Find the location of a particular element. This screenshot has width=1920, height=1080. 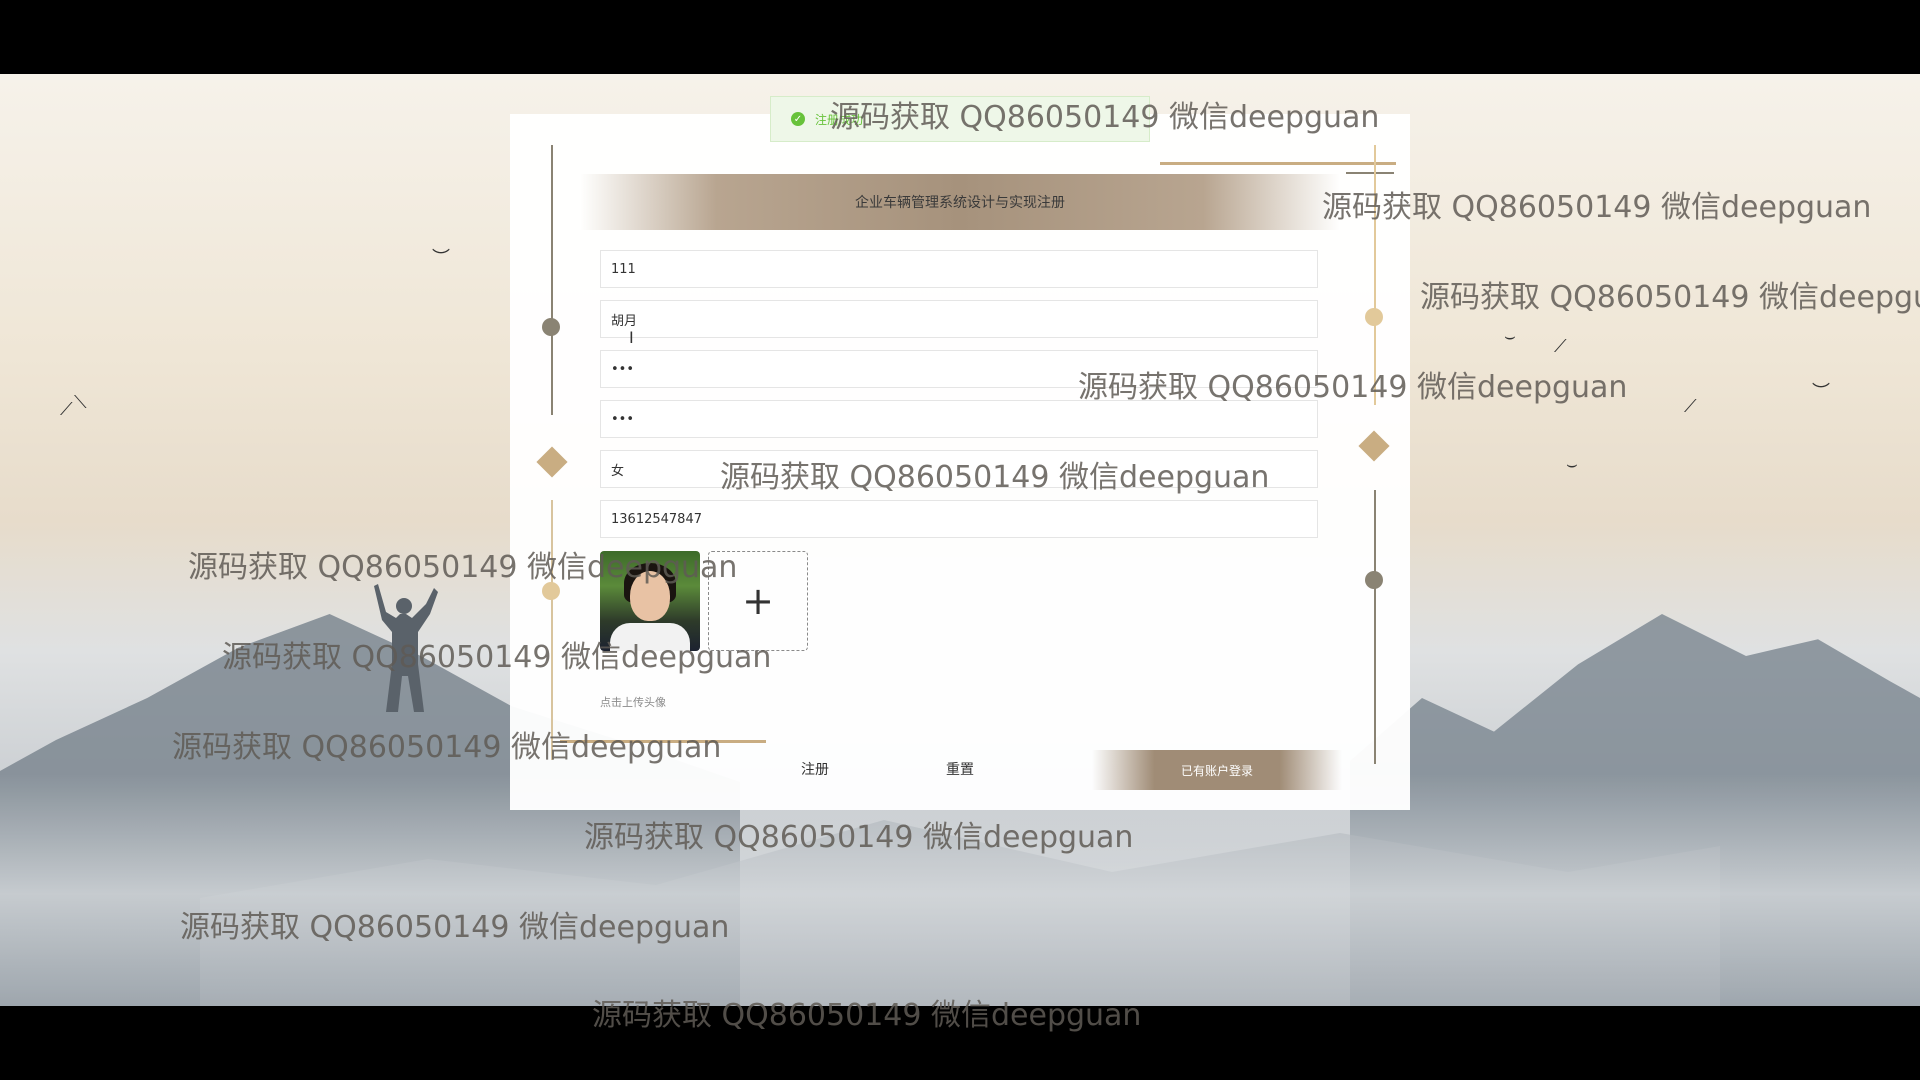

frame-dot-right-gold is located at coordinates (1374, 317).